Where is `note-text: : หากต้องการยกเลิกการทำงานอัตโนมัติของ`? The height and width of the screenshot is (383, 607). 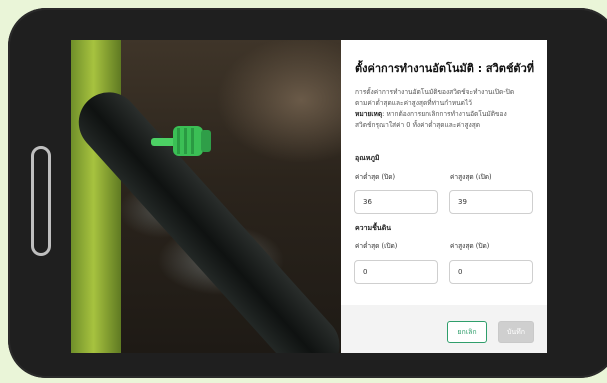 note-text: : หากต้องการยกเลิกการทำงานอัตโนมัติของ is located at coordinates (444, 114).